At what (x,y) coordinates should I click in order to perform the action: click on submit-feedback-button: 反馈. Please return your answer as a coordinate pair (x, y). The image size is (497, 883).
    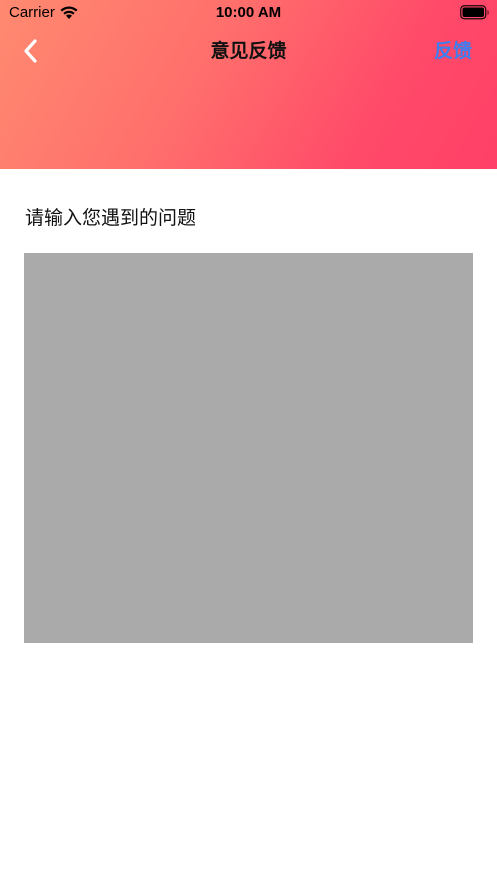
    Looking at the image, I should click on (453, 51).